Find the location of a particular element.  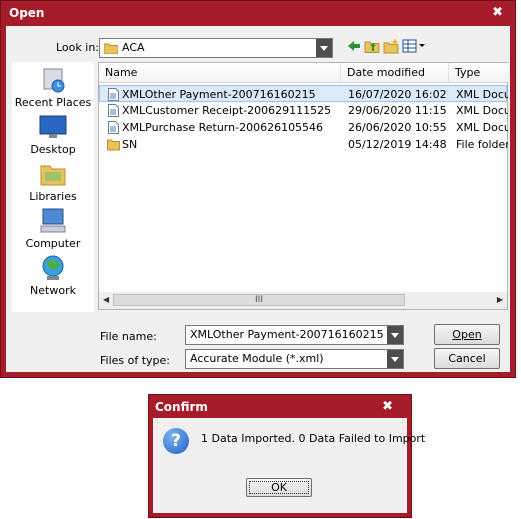

file-row: SN 05/12/2019 14:48 File folder is located at coordinates (303, 144).